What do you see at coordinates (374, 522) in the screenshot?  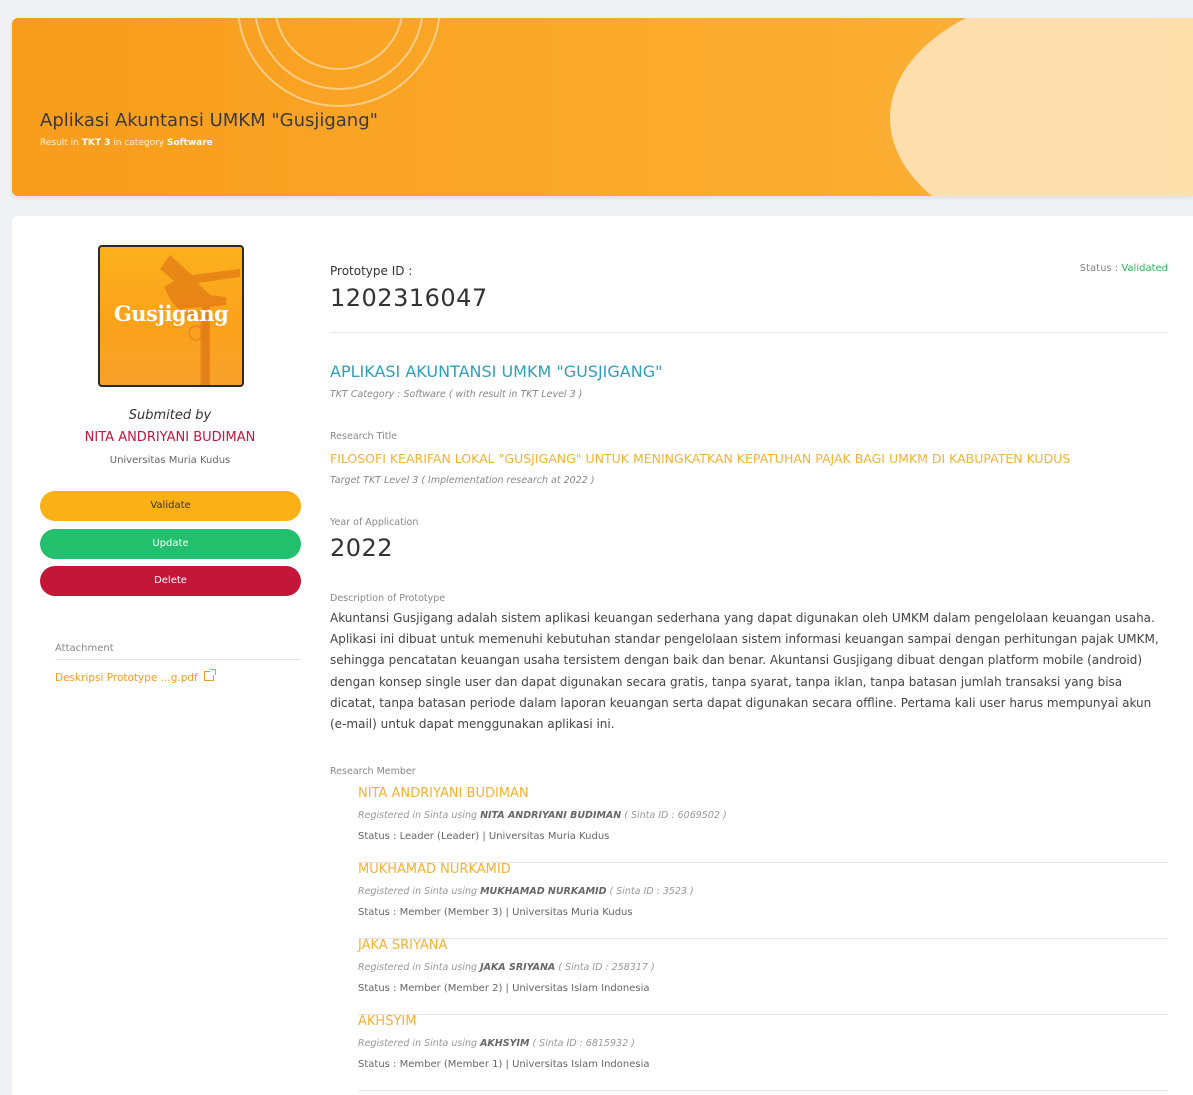 I see `year-label: Year of Application` at bounding box center [374, 522].